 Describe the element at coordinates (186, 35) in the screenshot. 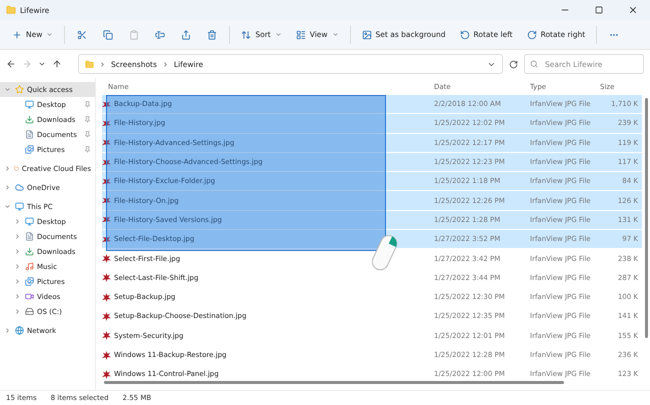

I see `share-icon` at that location.